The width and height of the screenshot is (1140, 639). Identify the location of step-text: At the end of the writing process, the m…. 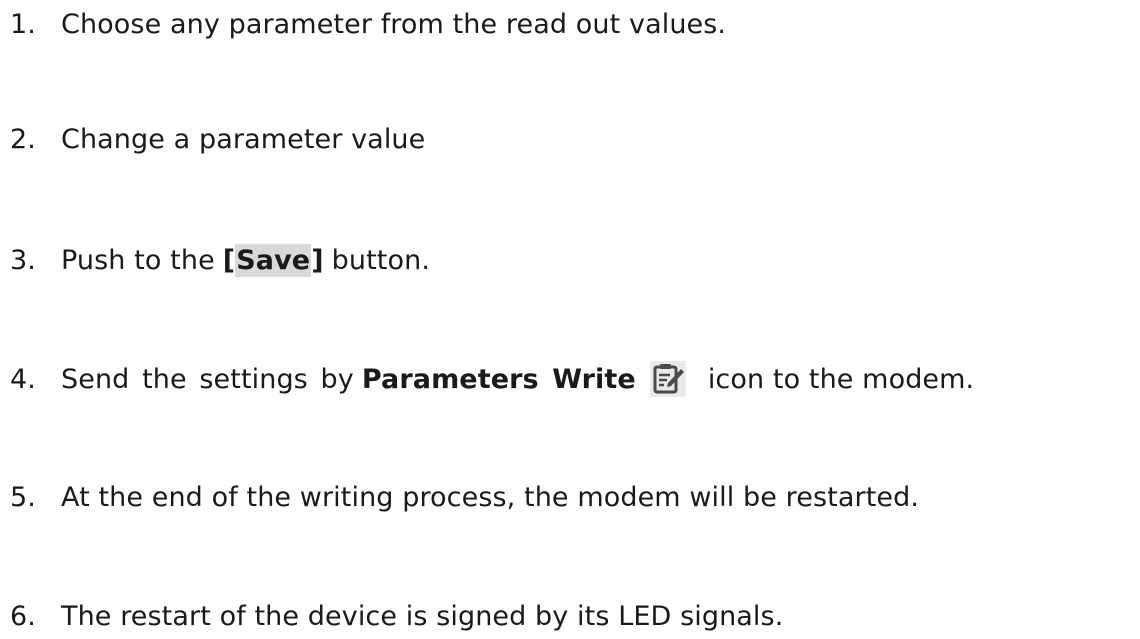
(490, 497).